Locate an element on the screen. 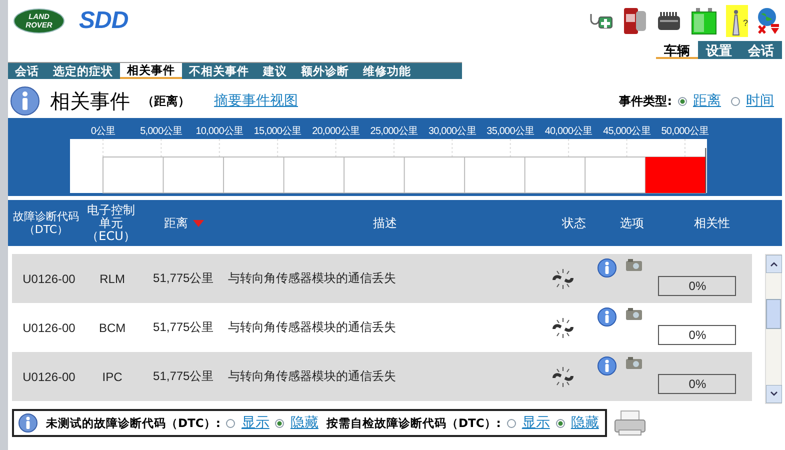 The height and width of the screenshot is (450, 785). globe-exit-icon is located at coordinates (769, 21).